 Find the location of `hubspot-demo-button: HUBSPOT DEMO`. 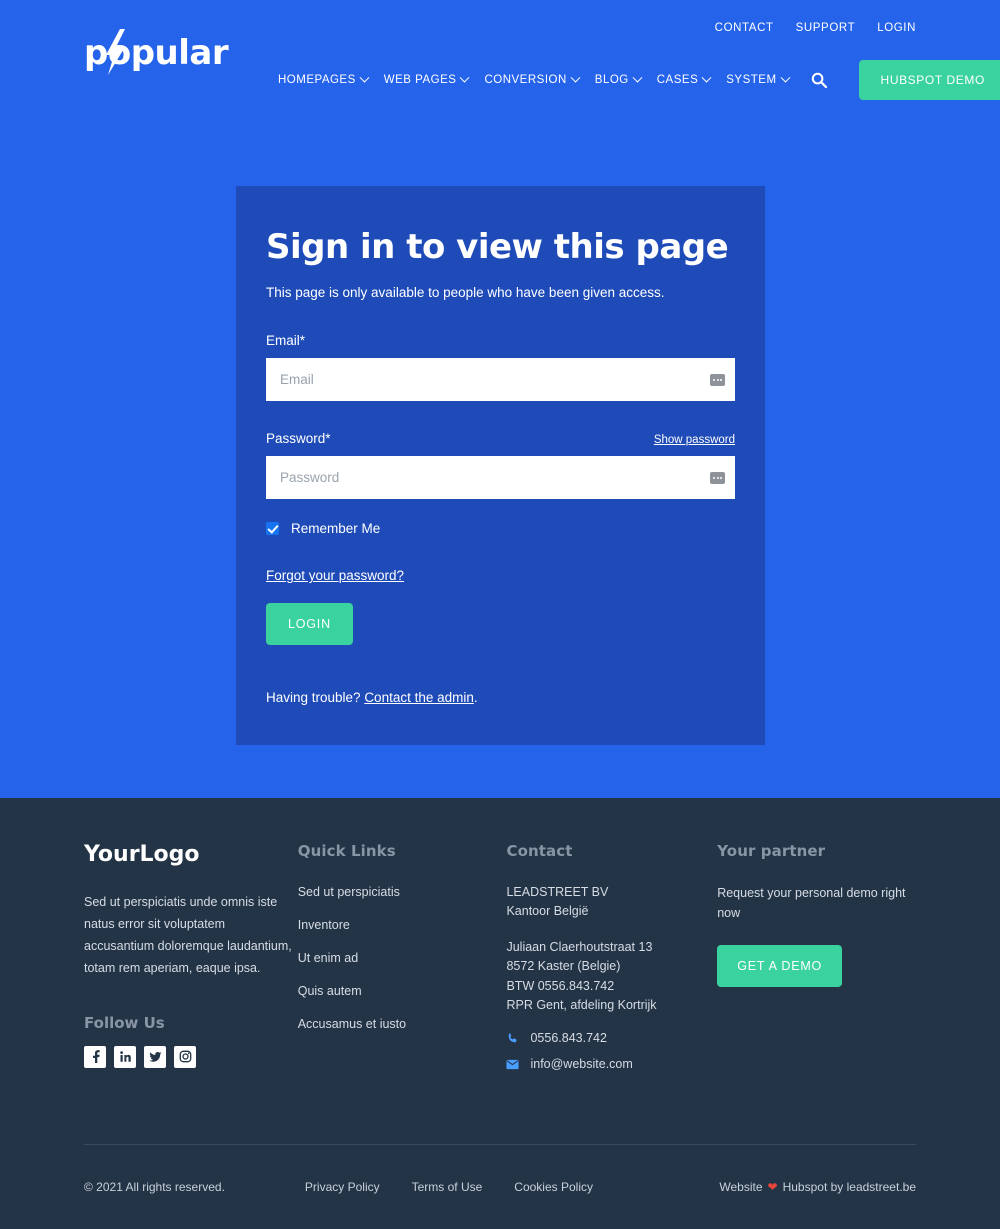

hubspot-demo-button: HUBSPOT DEMO is located at coordinates (929, 80).